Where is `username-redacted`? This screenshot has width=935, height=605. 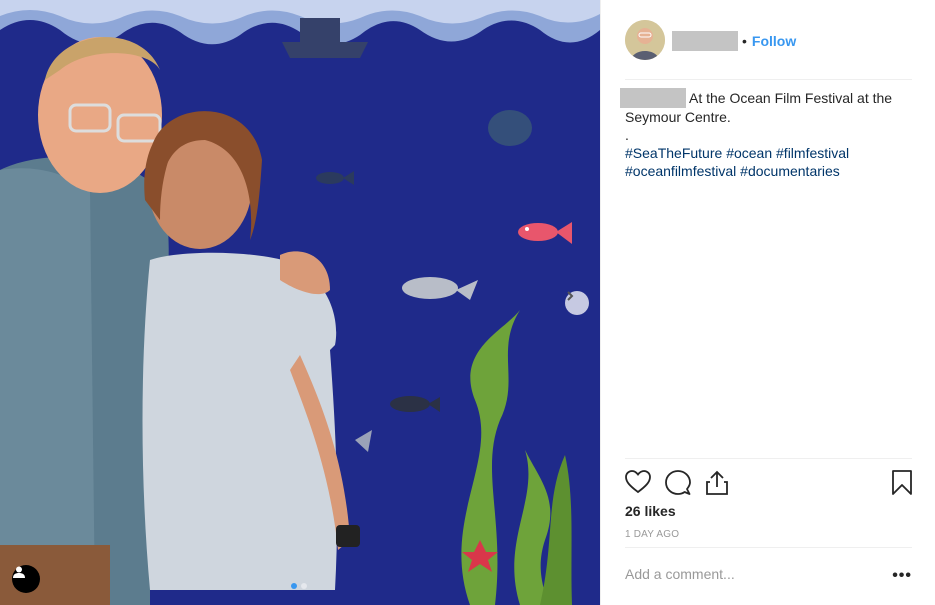
username-redacted is located at coordinates (705, 41).